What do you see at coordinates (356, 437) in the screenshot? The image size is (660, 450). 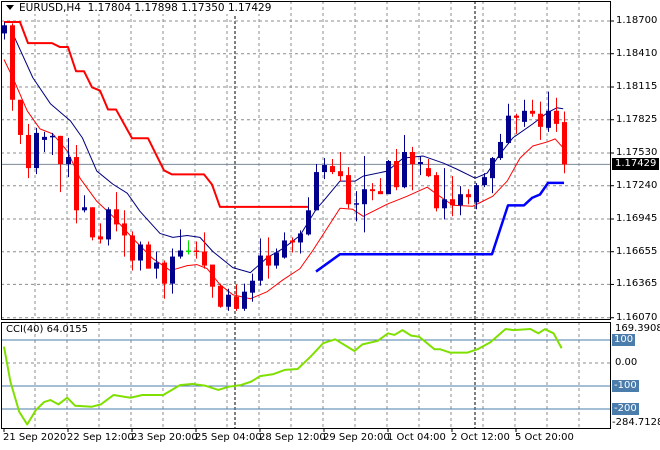 I see `time-axis-label: 29 Sep 20:00` at bounding box center [356, 437].